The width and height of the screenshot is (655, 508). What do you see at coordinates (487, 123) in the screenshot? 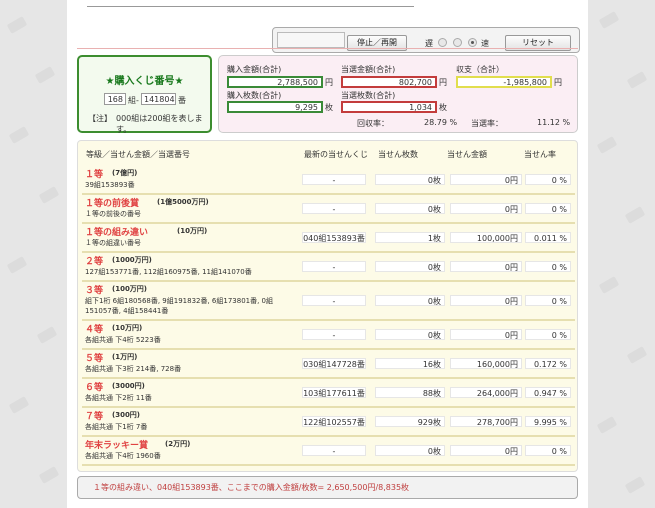
I see `win-rate-label: 当選率：` at bounding box center [487, 123].